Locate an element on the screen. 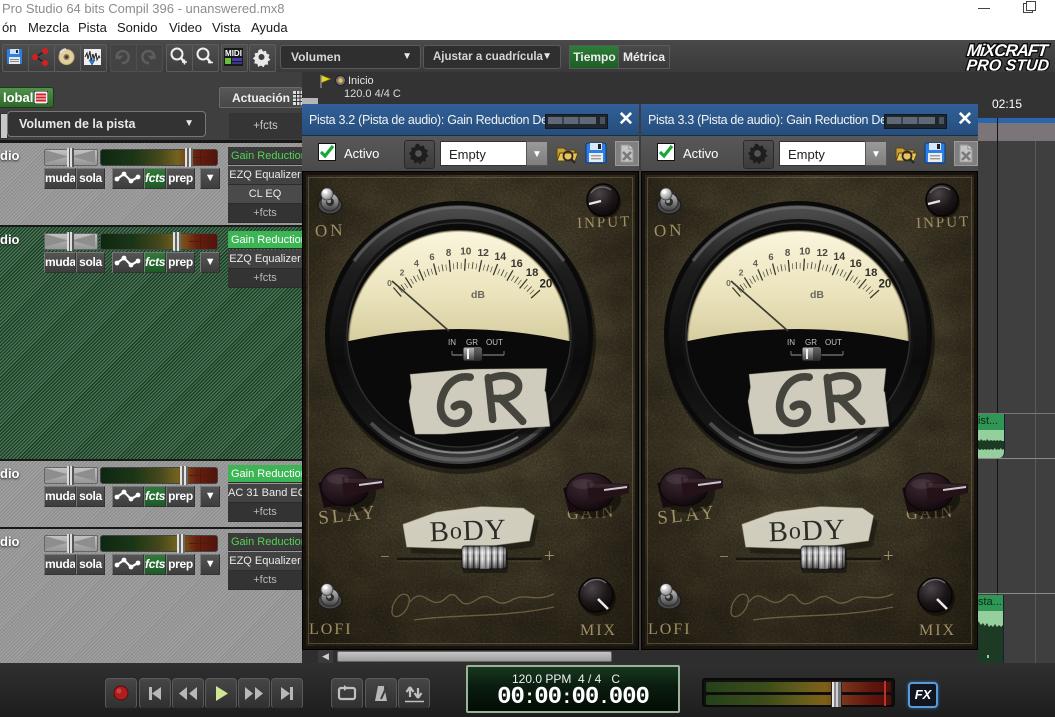 This screenshot has height=717, width=1055. svg-text: PRO STUD is located at coordinates (1008, 64).